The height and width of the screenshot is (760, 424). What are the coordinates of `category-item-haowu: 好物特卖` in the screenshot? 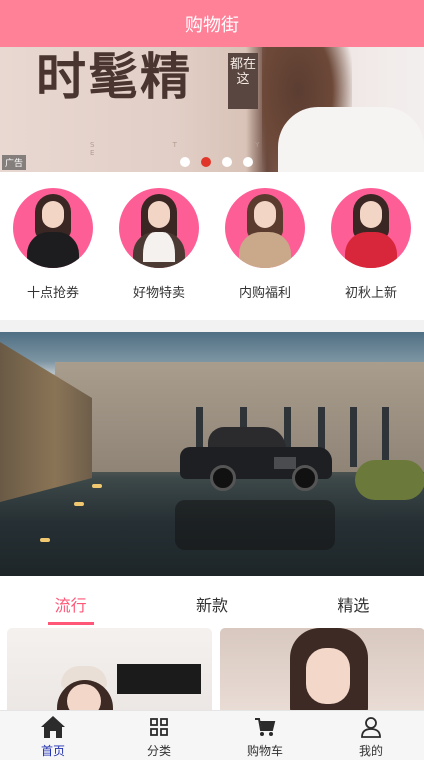 It's located at (159, 246).